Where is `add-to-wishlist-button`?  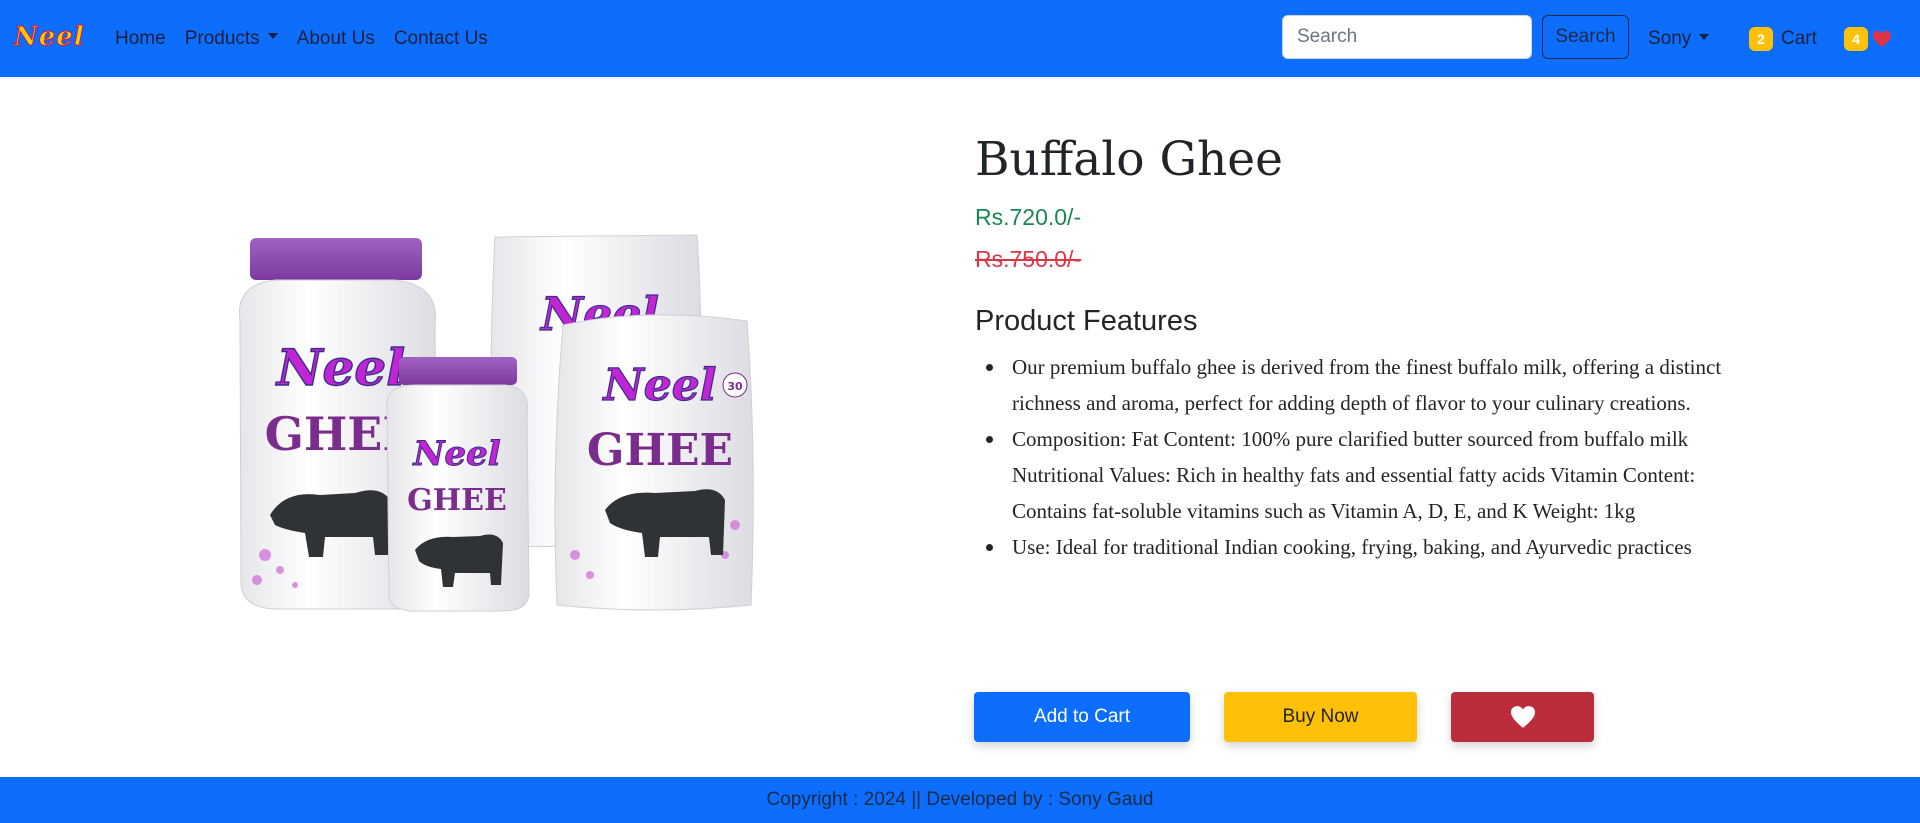
add-to-wishlist-button is located at coordinates (1522, 717).